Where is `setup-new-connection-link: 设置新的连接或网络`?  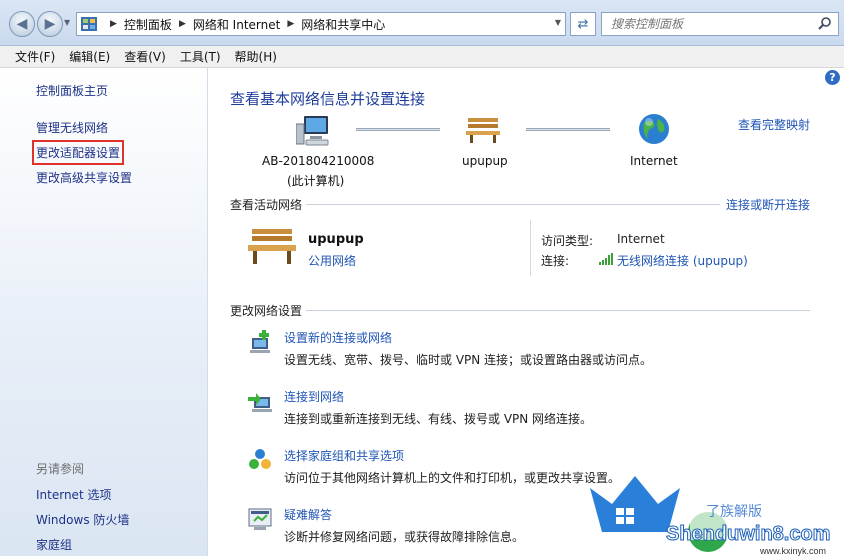 setup-new-connection-link: 设置新的连接或网络 is located at coordinates (338, 337).